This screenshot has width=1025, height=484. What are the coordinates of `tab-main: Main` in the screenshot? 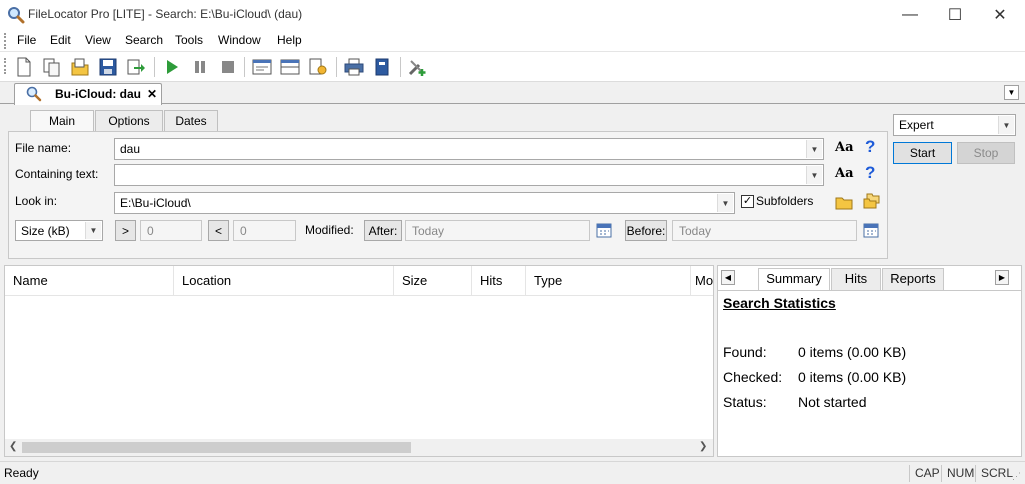 It's located at (62, 121).